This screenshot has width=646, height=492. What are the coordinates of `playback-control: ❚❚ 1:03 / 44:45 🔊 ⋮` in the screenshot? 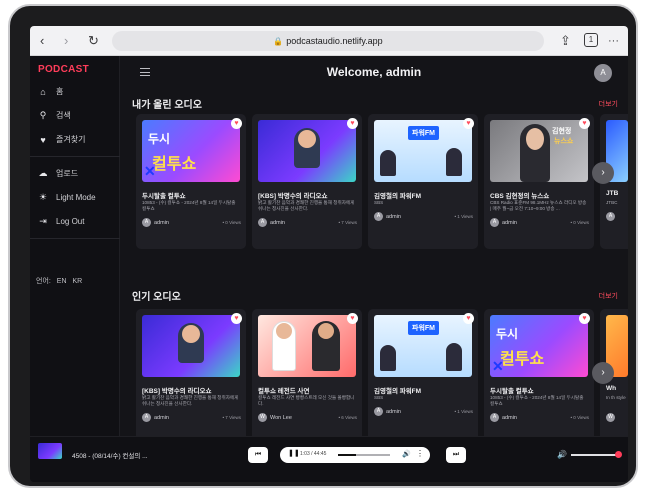 It's located at (355, 455).